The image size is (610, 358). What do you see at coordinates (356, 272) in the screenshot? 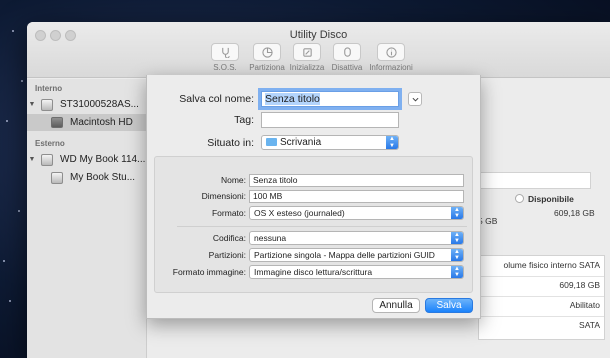
I see `image-format-popup: Immagine disco lettura/scrittura ▲ ▼` at bounding box center [356, 272].